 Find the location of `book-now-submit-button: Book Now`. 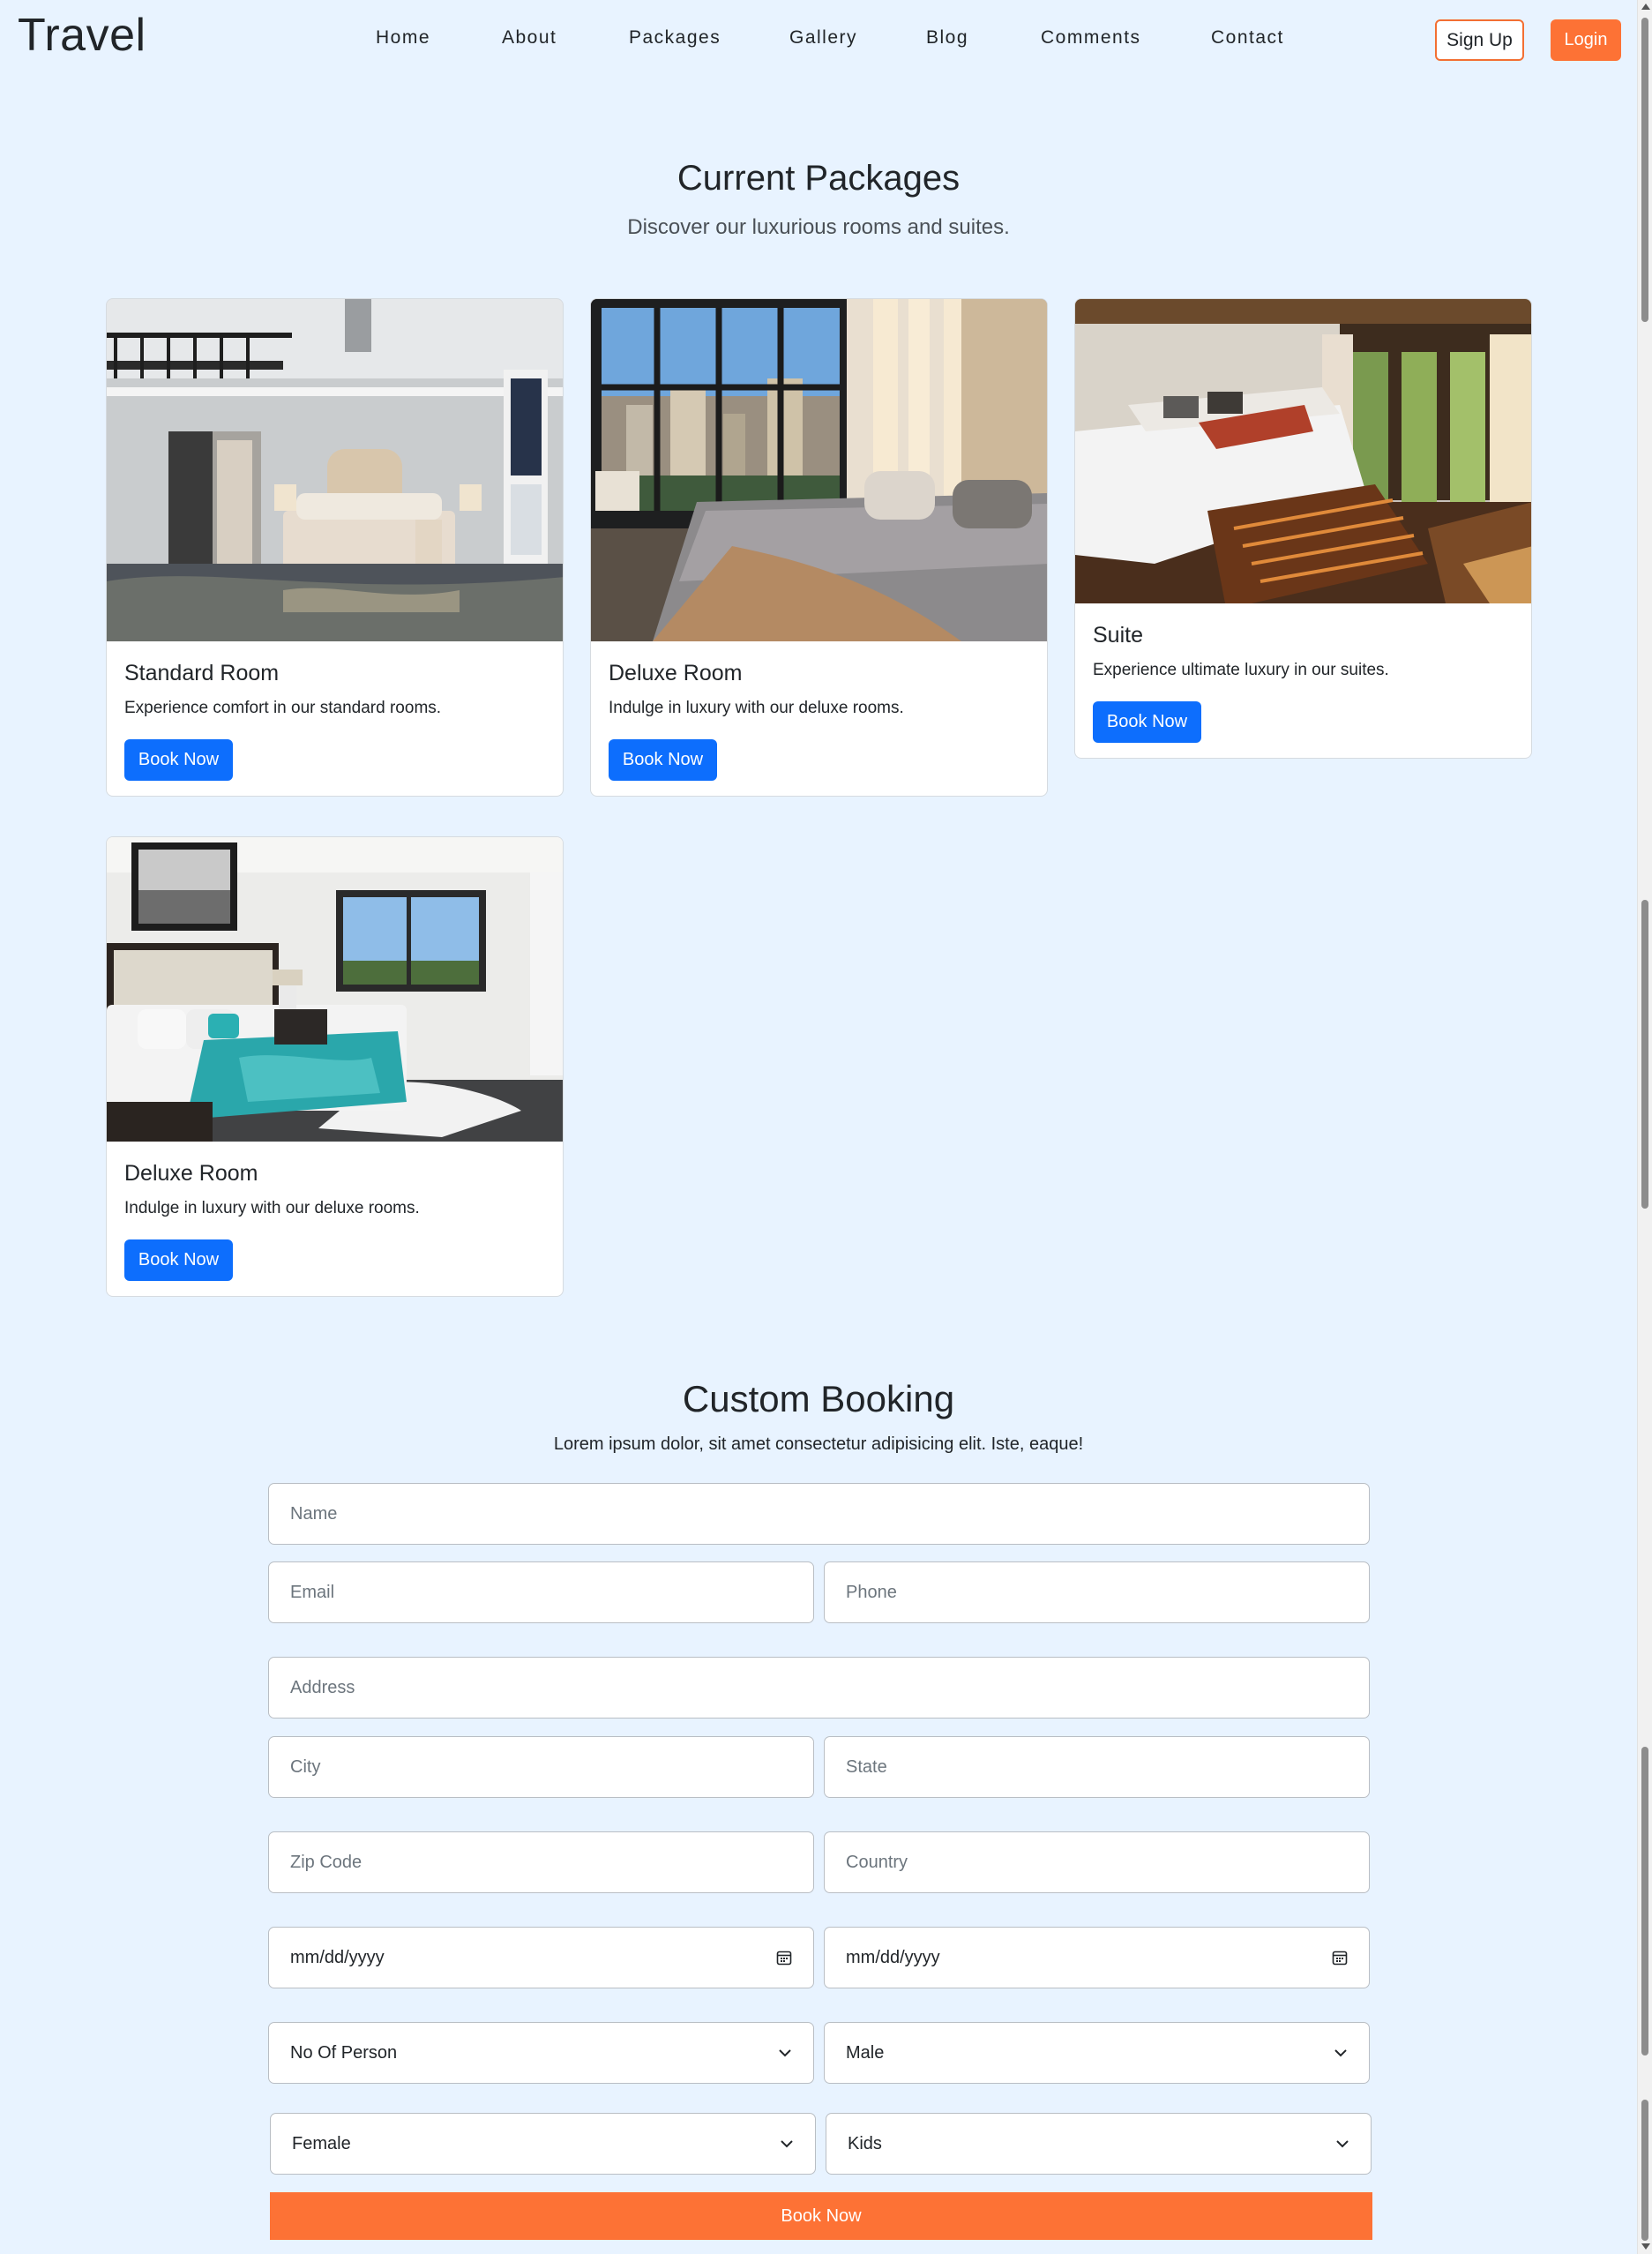

book-now-submit-button: Book Now is located at coordinates (821, 2216).